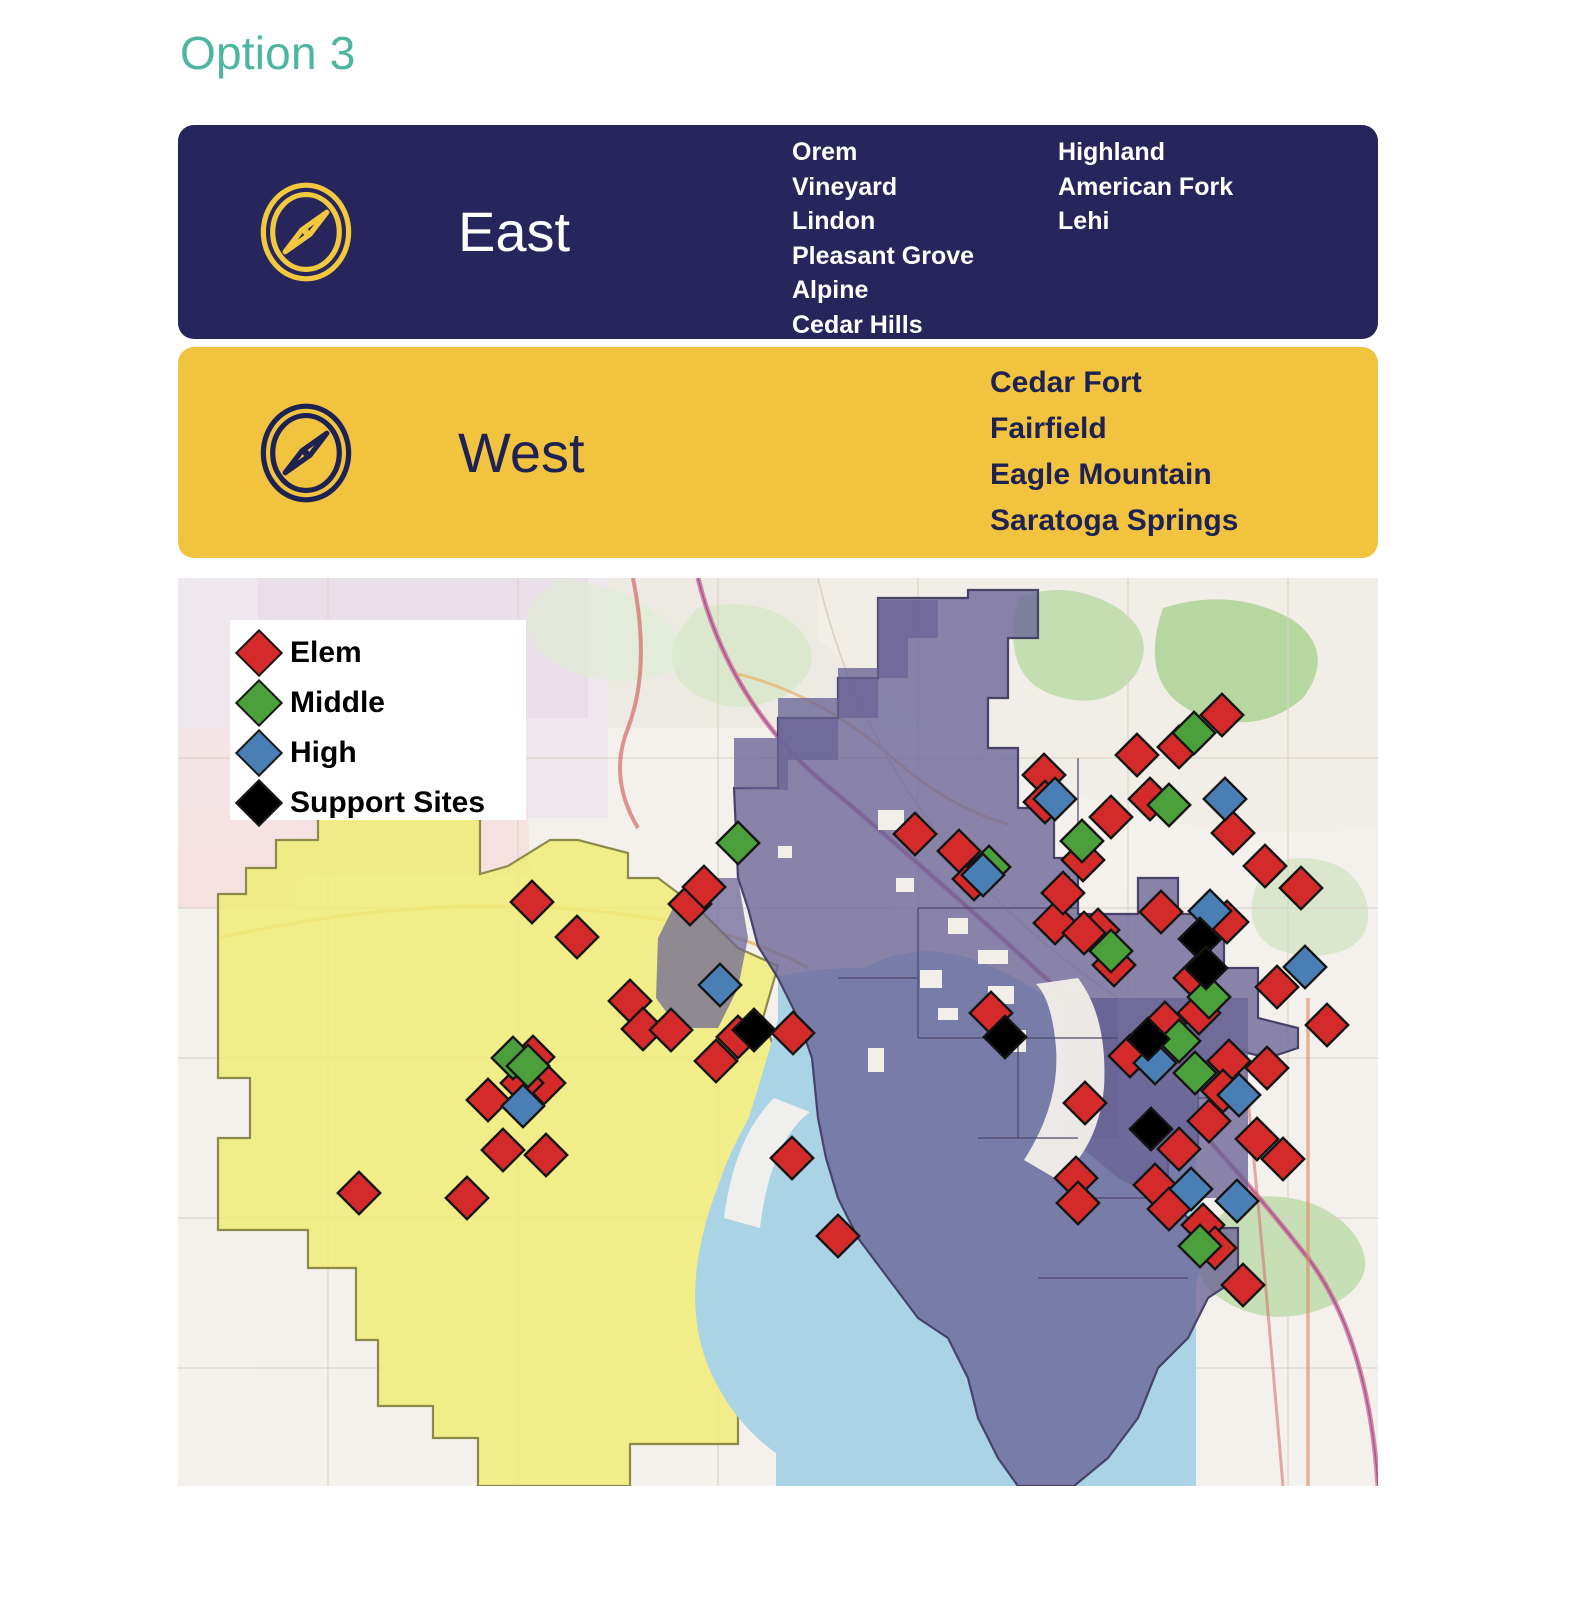 Image resolution: width=1594 pixels, height=1597 pixels. I want to click on legend-label: Elem, so click(326, 652).